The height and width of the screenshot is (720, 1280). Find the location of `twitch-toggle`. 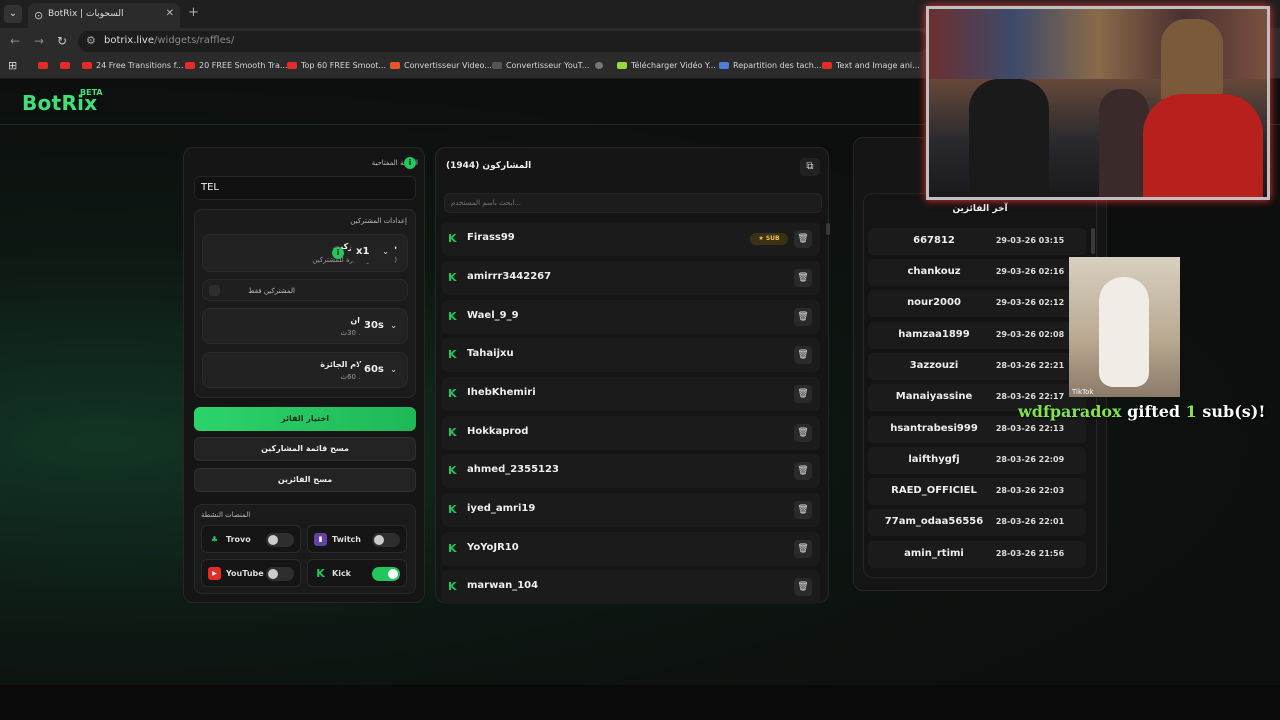

twitch-toggle is located at coordinates (386, 540).